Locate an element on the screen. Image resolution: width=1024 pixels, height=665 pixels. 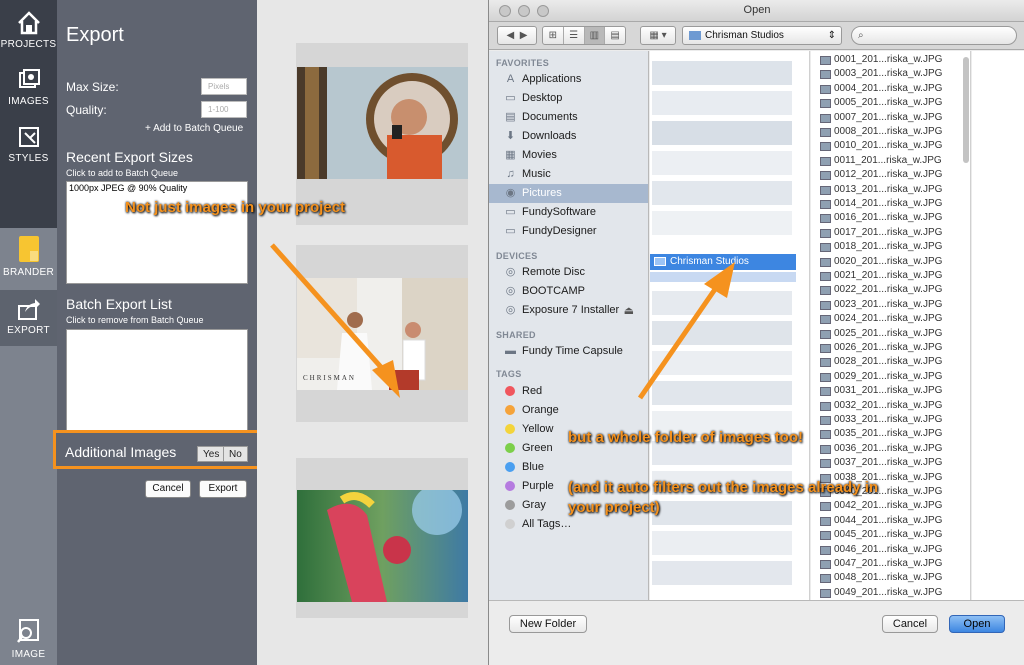
file-row: 0033_201...riska_w.JPG is located at coordinates (890, 420).